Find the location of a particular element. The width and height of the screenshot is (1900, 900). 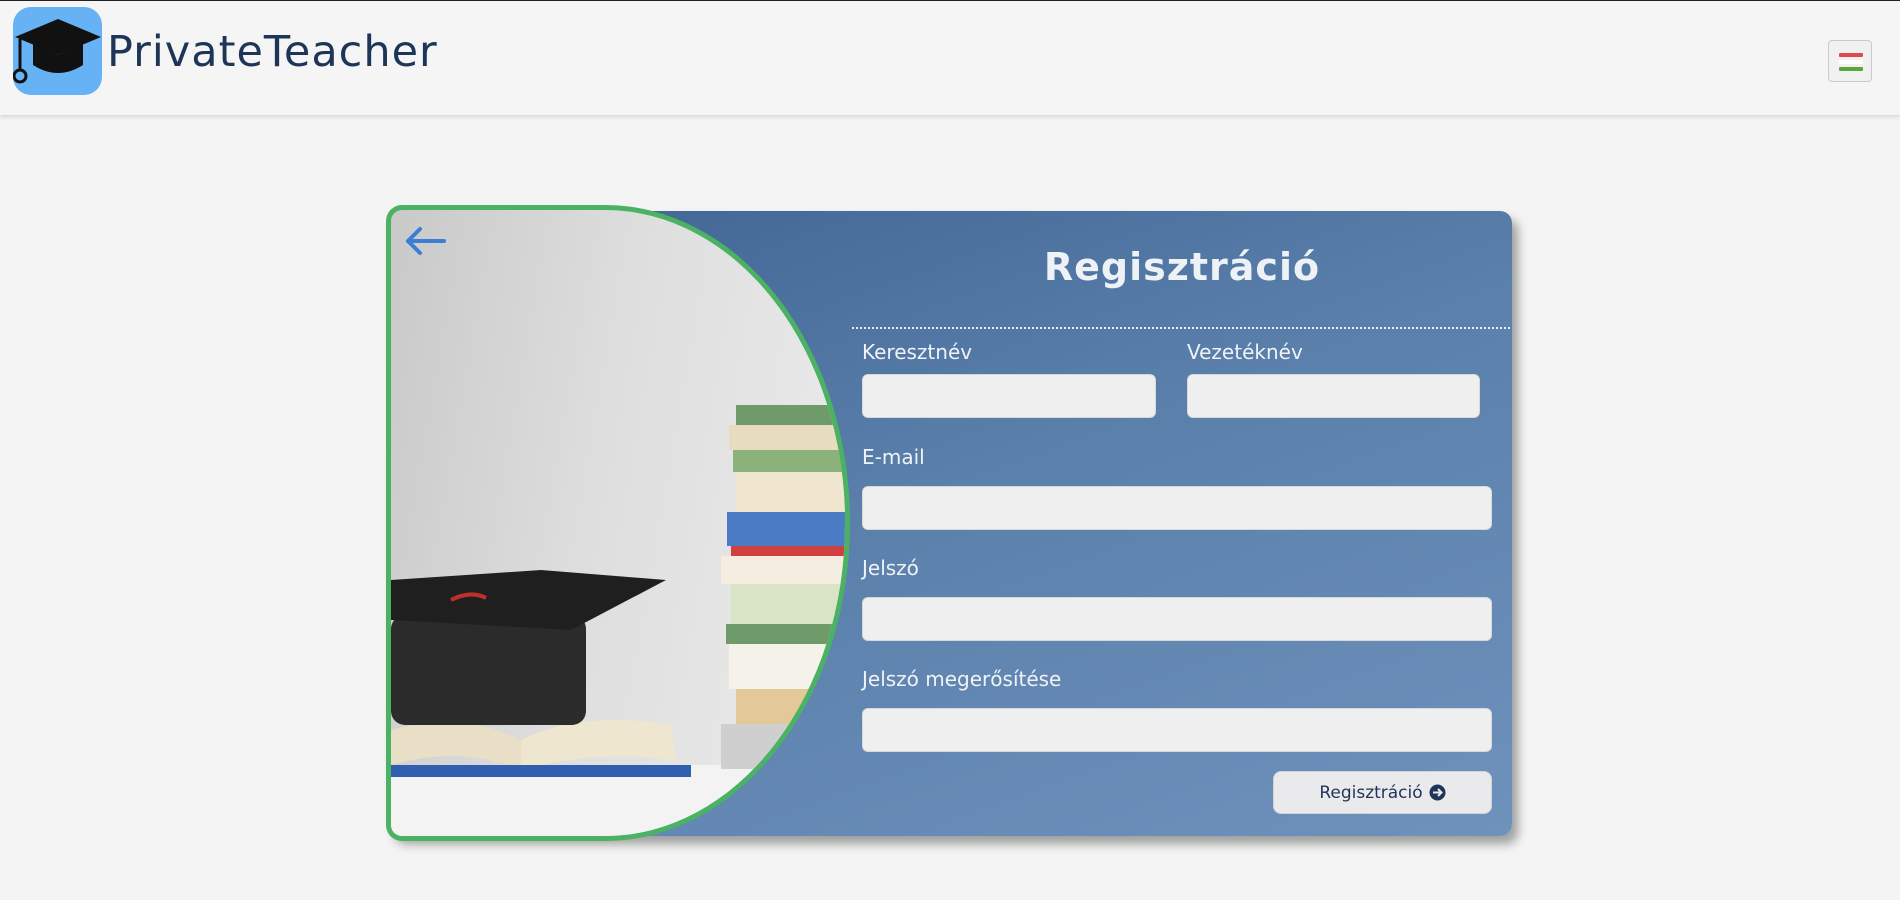

password-label: Jelszó is located at coordinates (890, 568).